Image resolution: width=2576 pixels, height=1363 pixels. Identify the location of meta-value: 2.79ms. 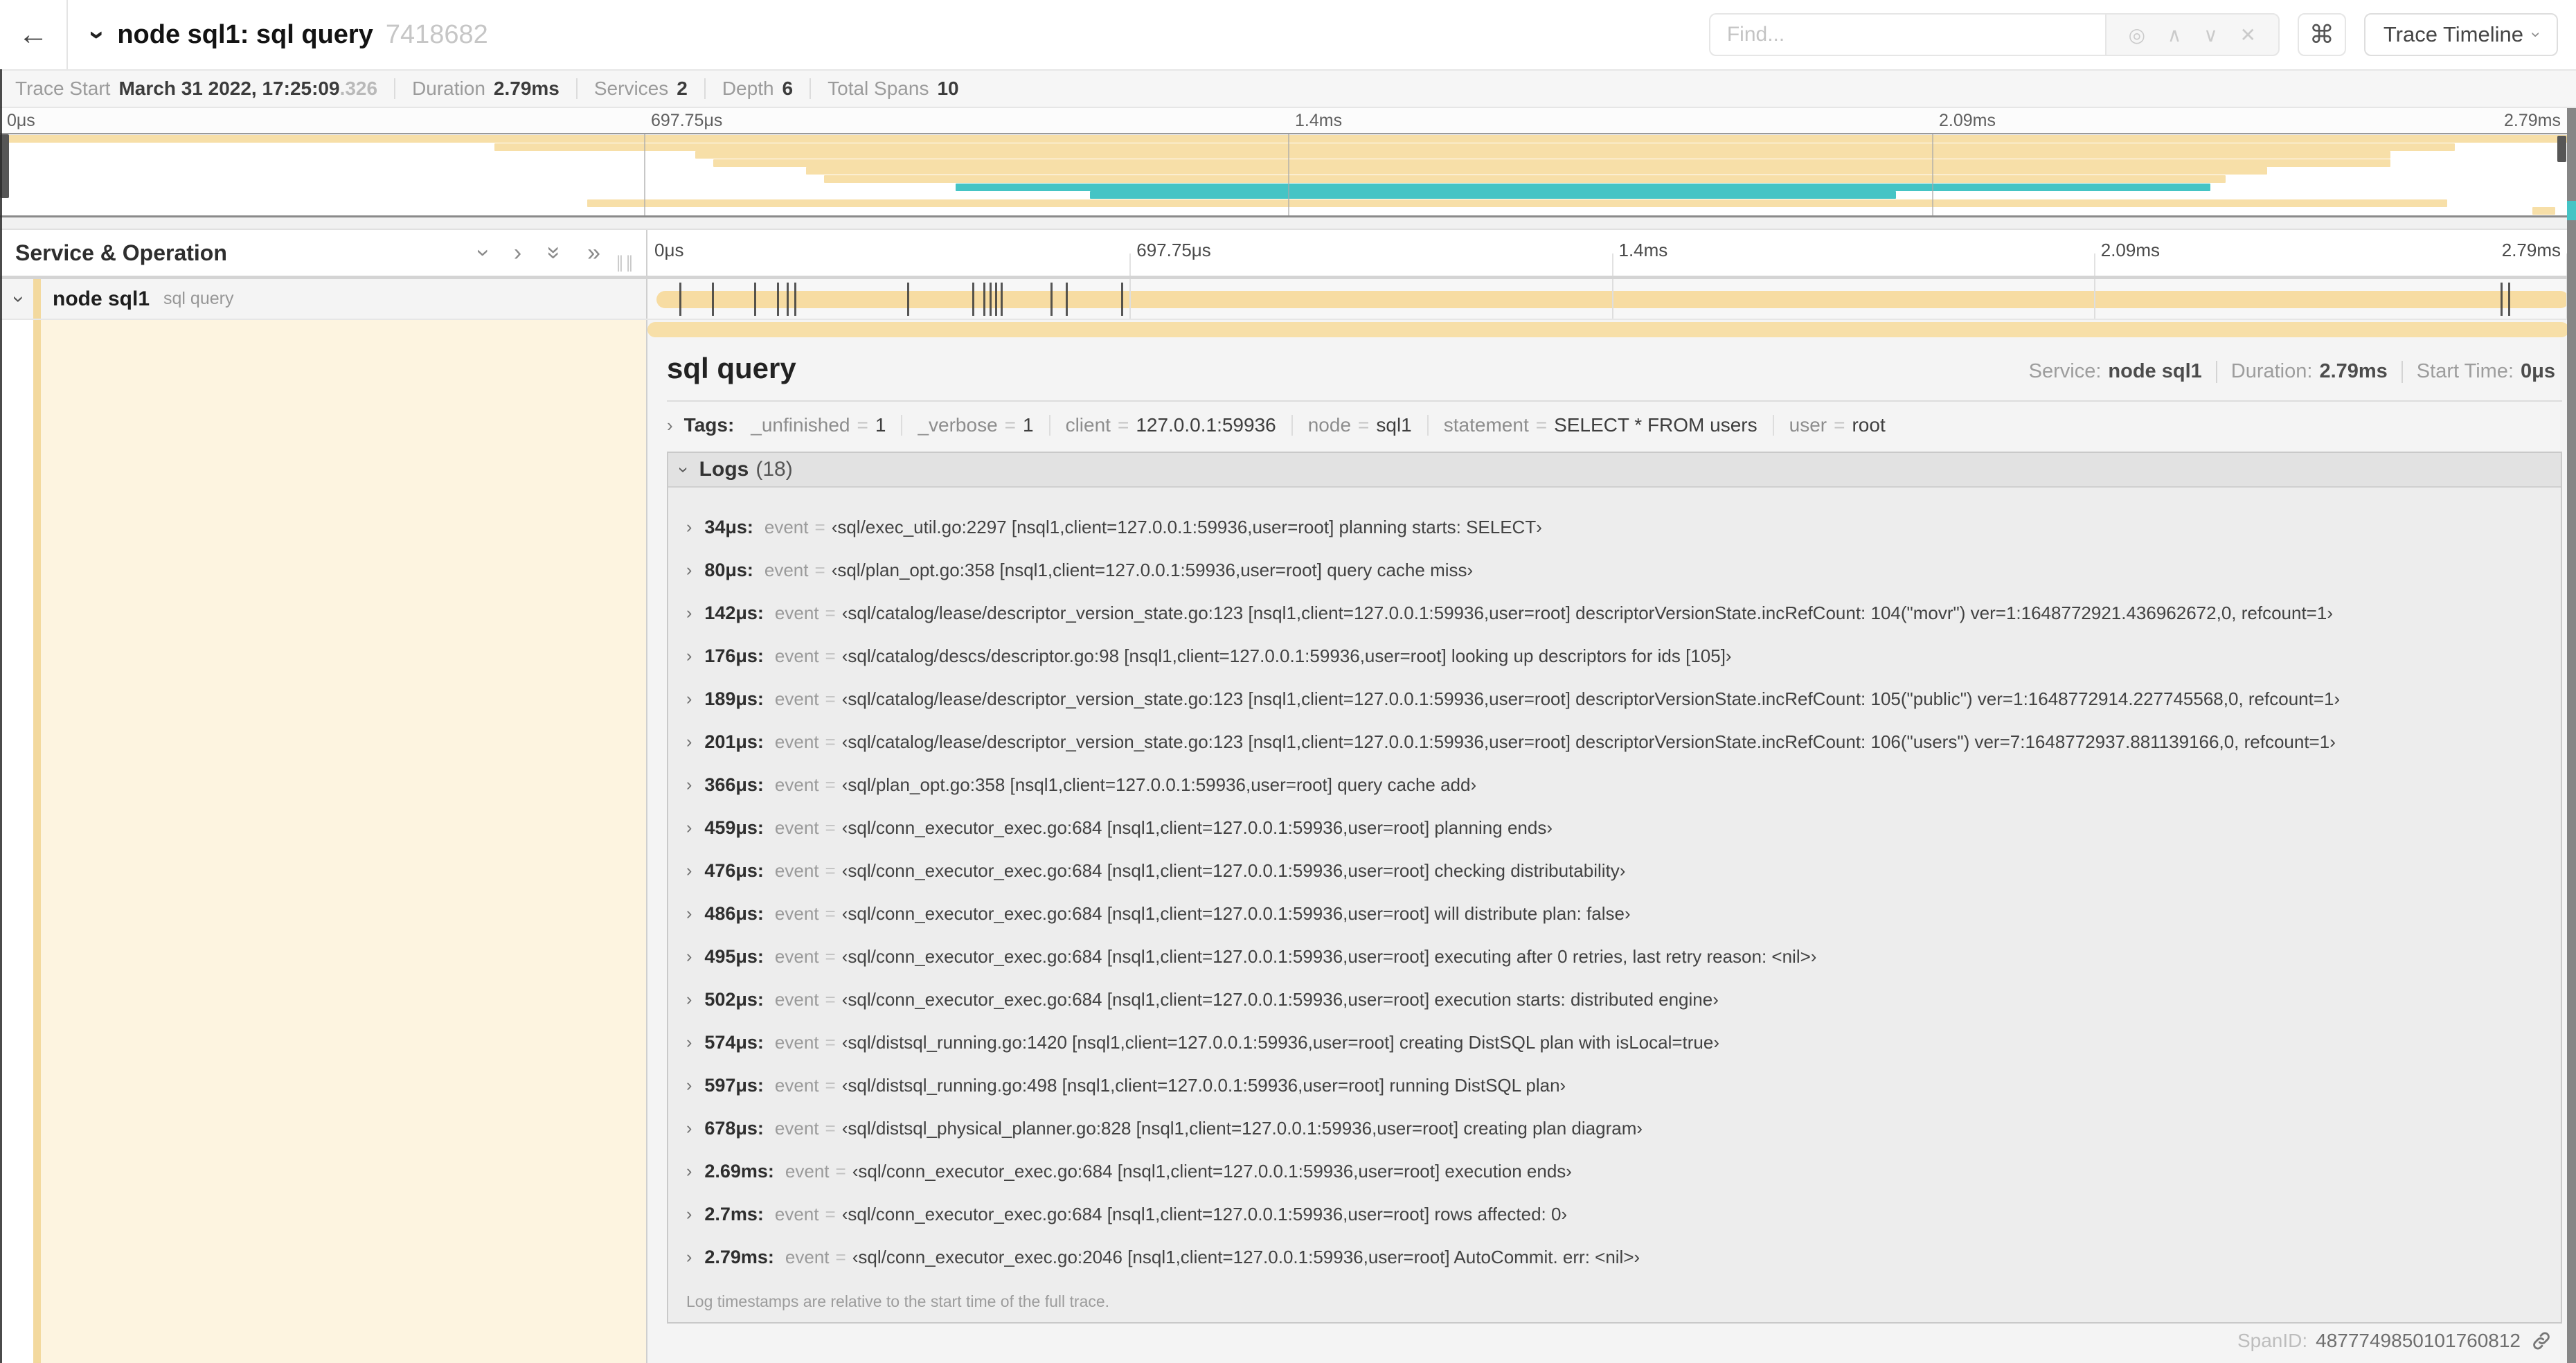
(2353, 371).